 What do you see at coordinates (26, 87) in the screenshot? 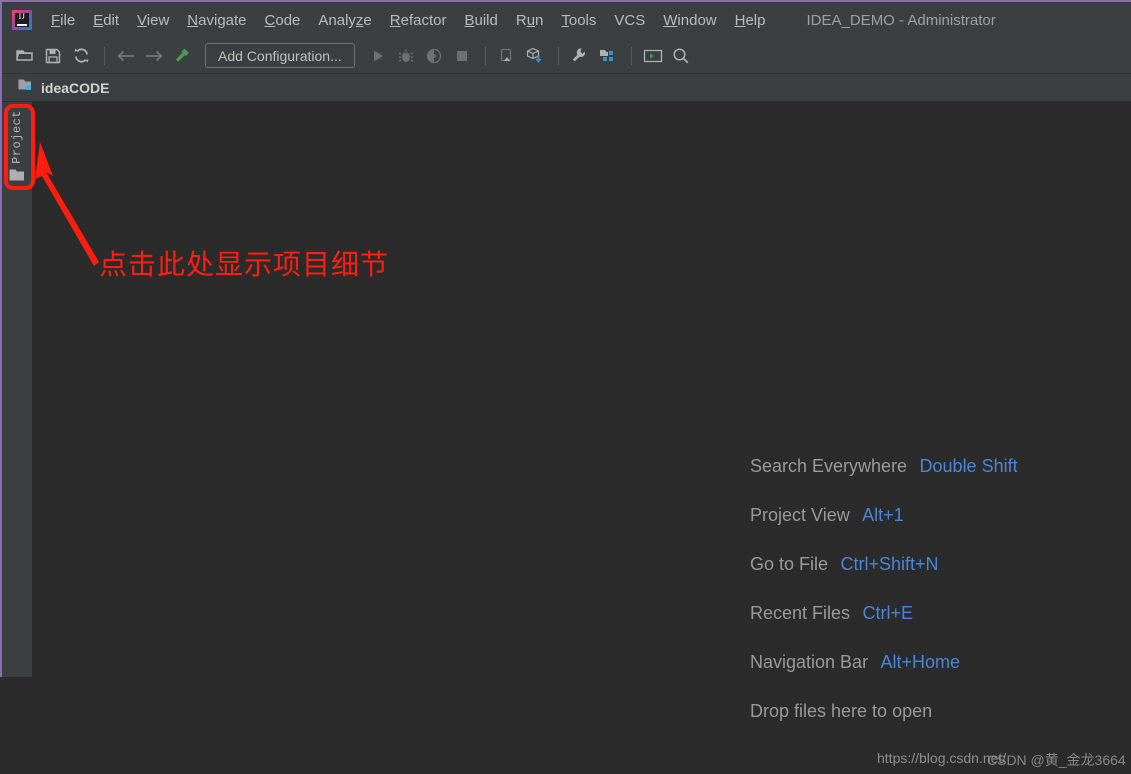
I see `project-folder-icon` at bounding box center [26, 87].